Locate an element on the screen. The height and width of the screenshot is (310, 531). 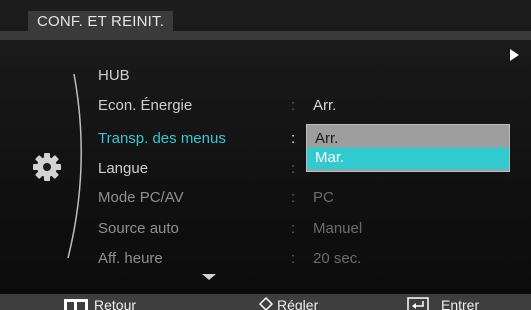
transparency-dropdown: Arr. Mar. is located at coordinates (408, 148).